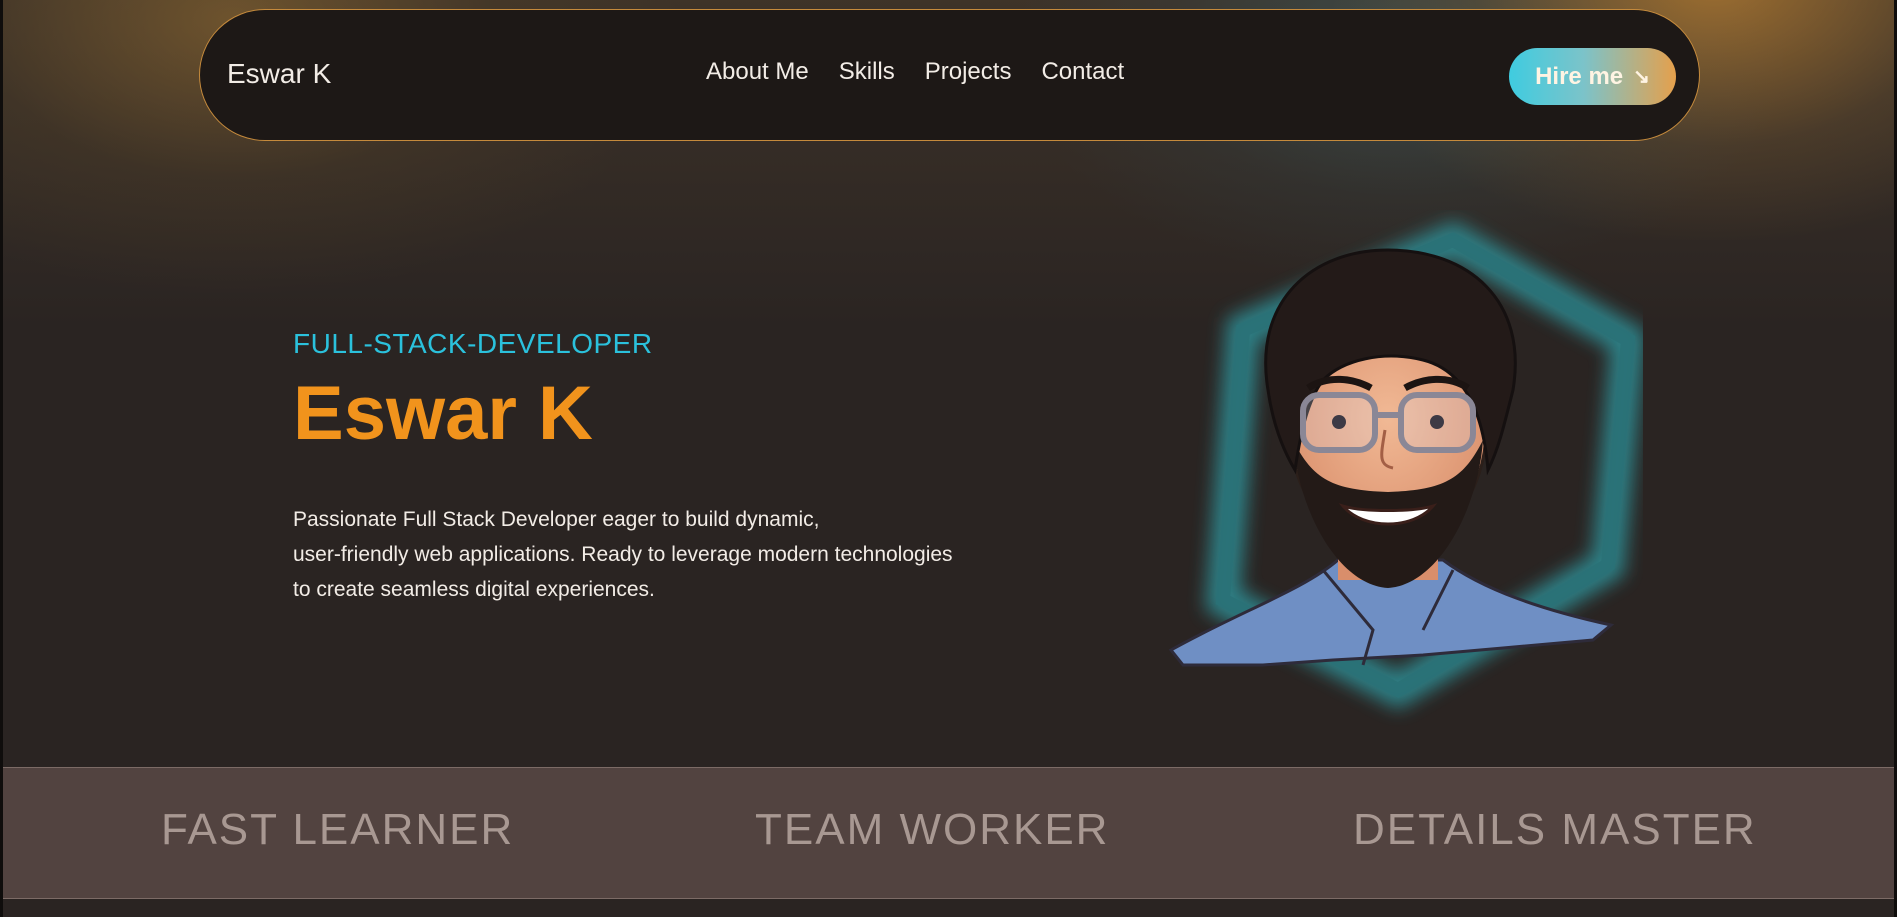 This screenshot has height=917, width=1897. What do you see at coordinates (1555, 829) in the screenshot?
I see `trait-details-master: DETAILS MASTER` at bounding box center [1555, 829].